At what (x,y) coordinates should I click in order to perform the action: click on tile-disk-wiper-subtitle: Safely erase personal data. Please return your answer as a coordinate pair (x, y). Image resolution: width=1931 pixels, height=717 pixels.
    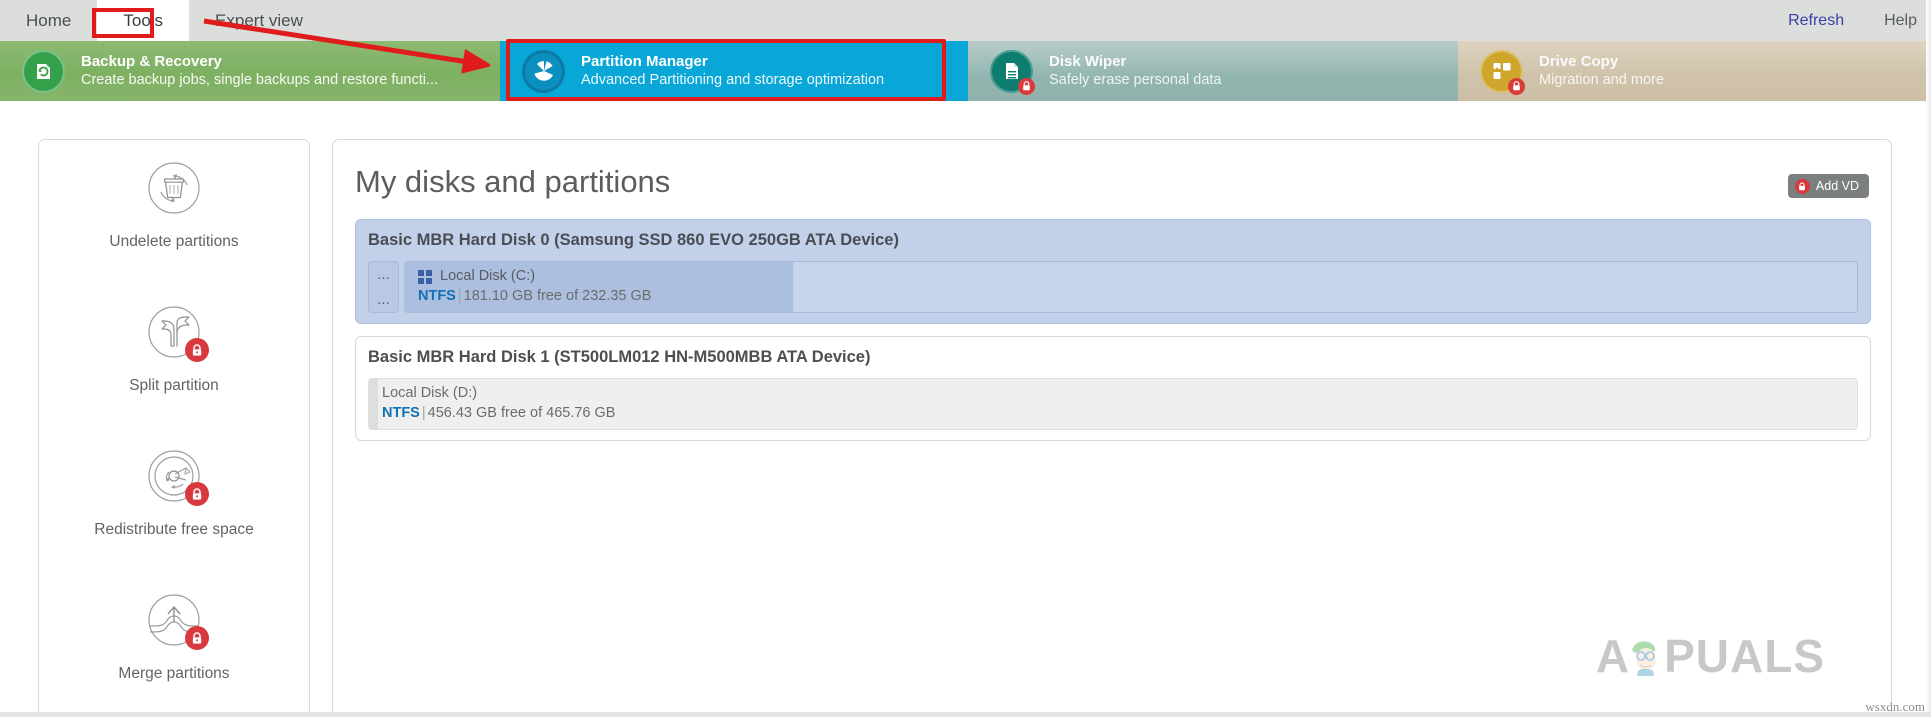
    Looking at the image, I should click on (1135, 80).